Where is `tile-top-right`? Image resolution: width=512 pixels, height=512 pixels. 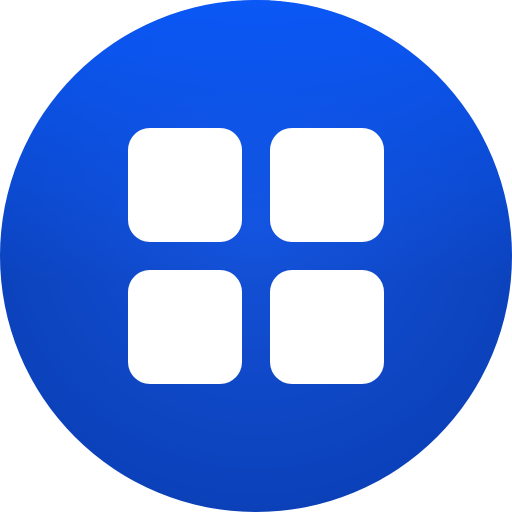
tile-top-right is located at coordinates (327, 185).